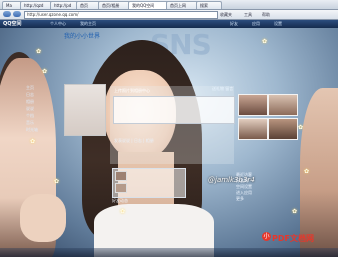 This screenshot has width=338, height=257. I want to click on sidebar-item: 主页, so click(32, 87).